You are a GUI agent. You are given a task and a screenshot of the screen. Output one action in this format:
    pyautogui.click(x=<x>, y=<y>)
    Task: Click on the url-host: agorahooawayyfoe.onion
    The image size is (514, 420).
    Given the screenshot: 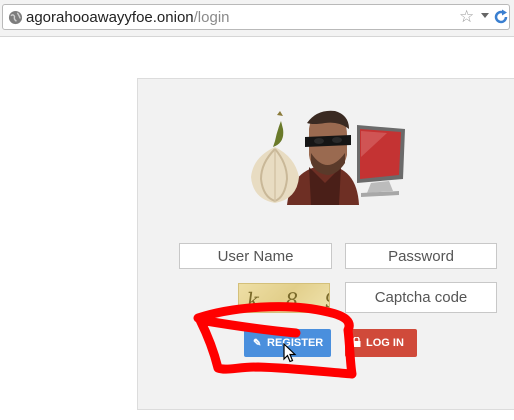 What is the action you would take?
    pyautogui.click(x=110, y=17)
    